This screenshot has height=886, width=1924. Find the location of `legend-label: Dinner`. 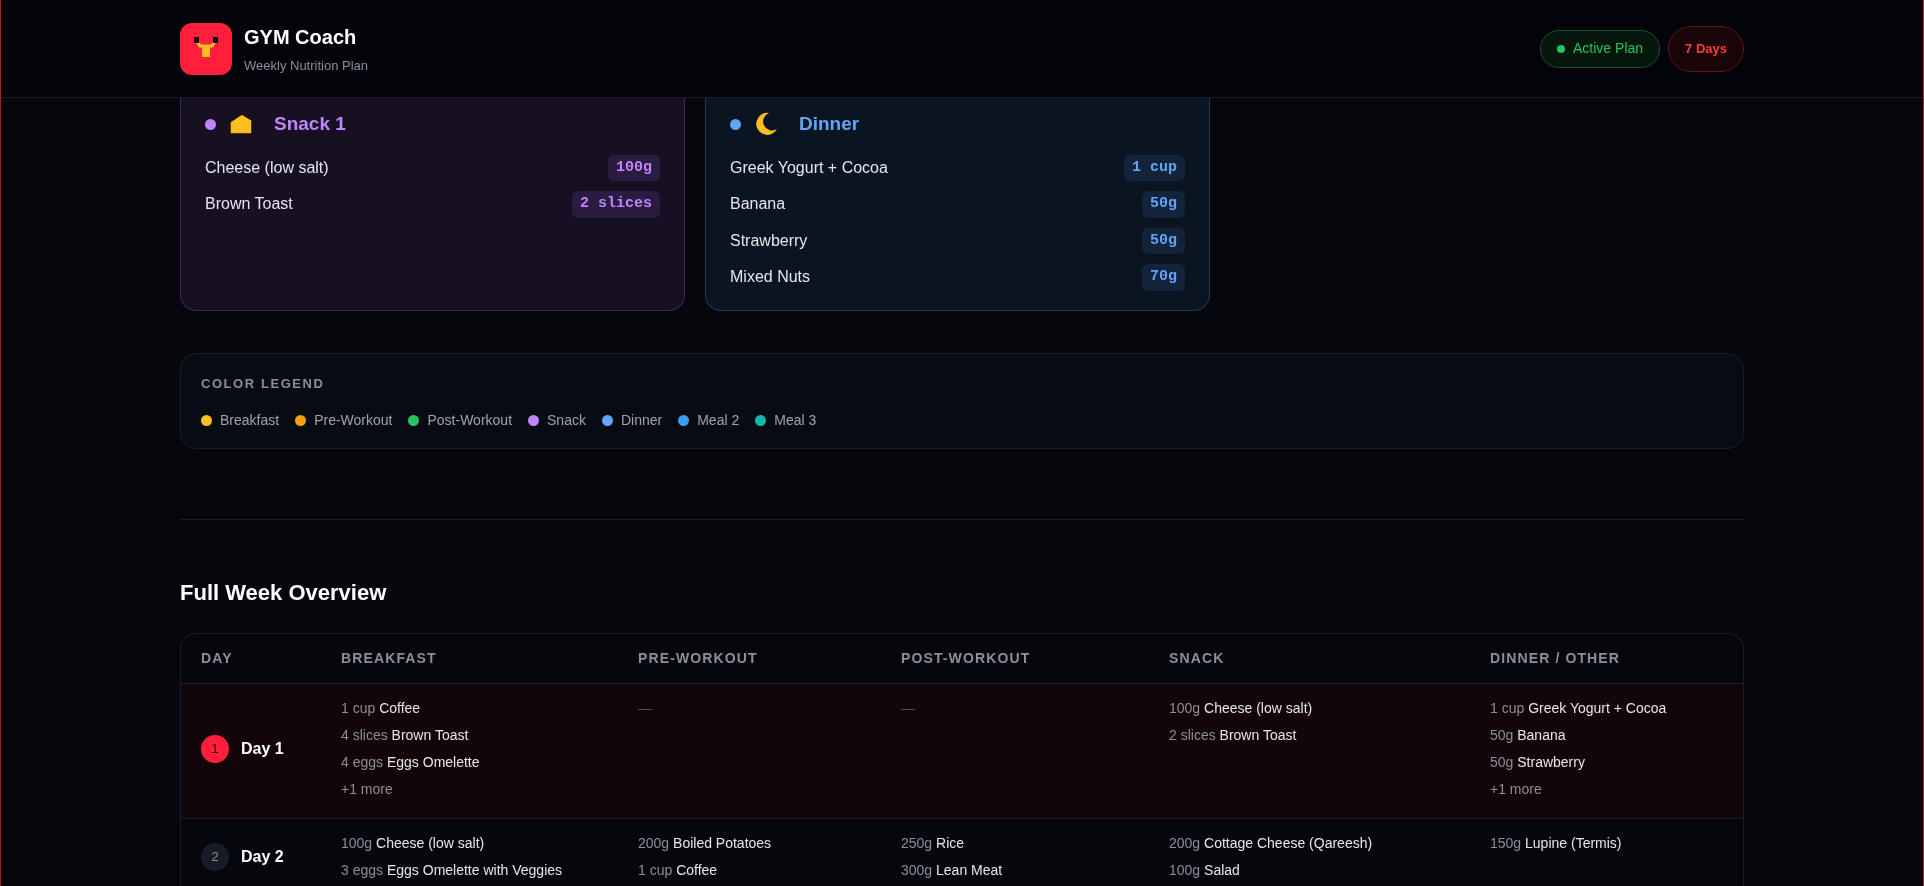

legend-label: Dinner is located at coordinates (641, 420).